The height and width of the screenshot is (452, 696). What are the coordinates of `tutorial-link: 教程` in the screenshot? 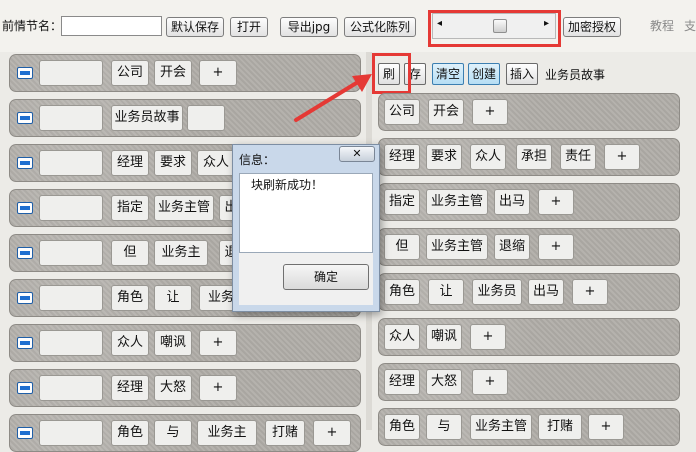 It's located at (662, 26).